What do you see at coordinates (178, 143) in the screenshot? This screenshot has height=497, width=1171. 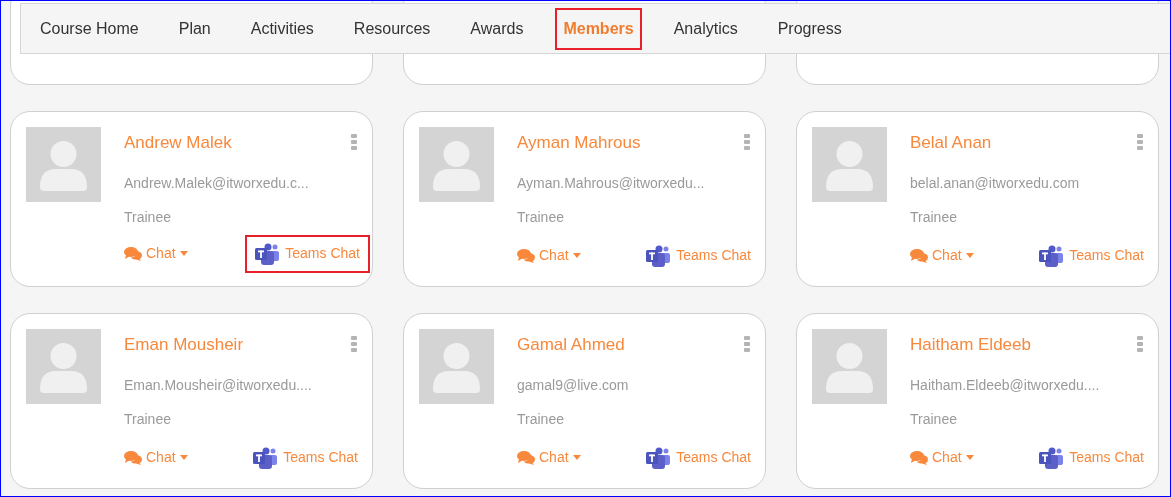 I see `member-name: Andrew Malek` at bounding box center [178, 143].